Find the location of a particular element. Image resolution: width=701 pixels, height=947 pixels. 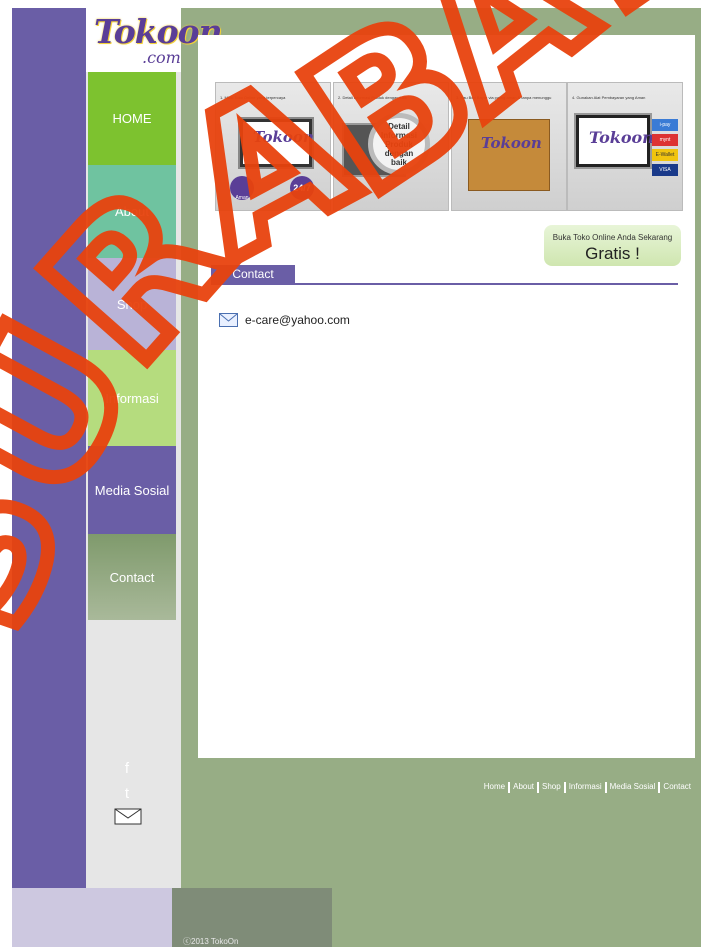

nav-item-shop: Shop is located at coordinates (132, 304).